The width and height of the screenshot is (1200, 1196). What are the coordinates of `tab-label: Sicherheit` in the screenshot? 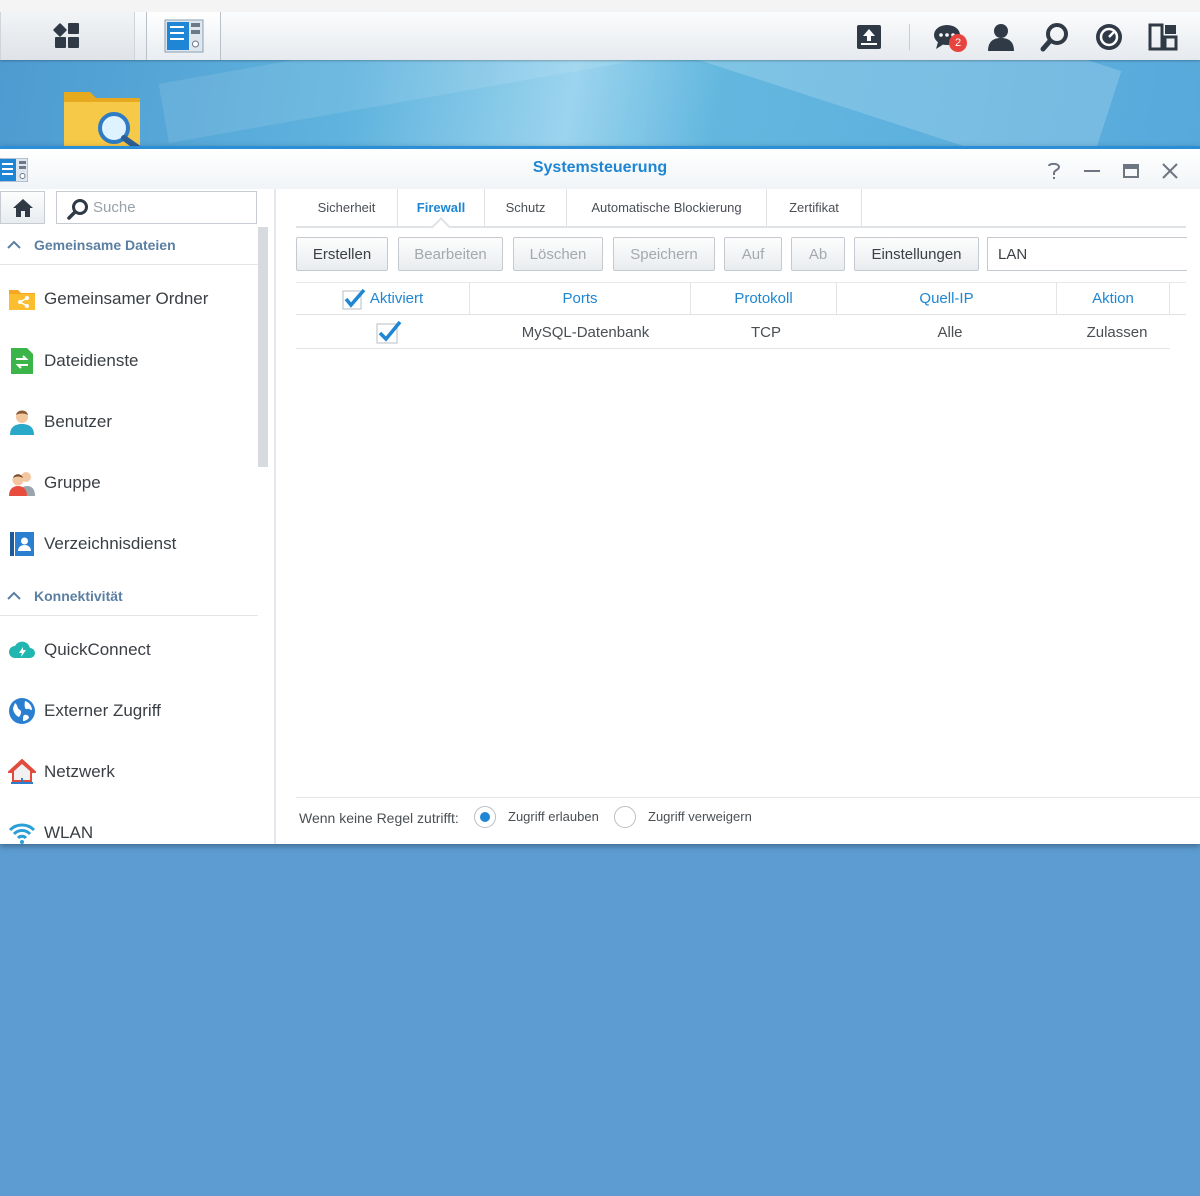 It's located at (346, 207).